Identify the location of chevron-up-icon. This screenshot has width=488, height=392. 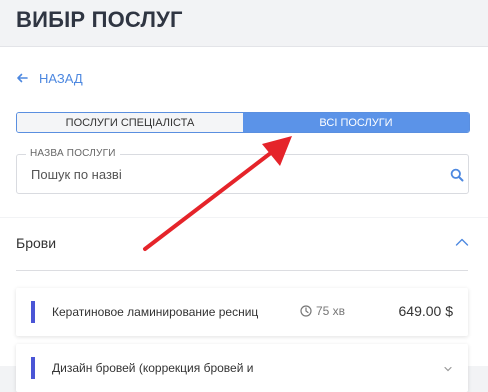
(462, 242).